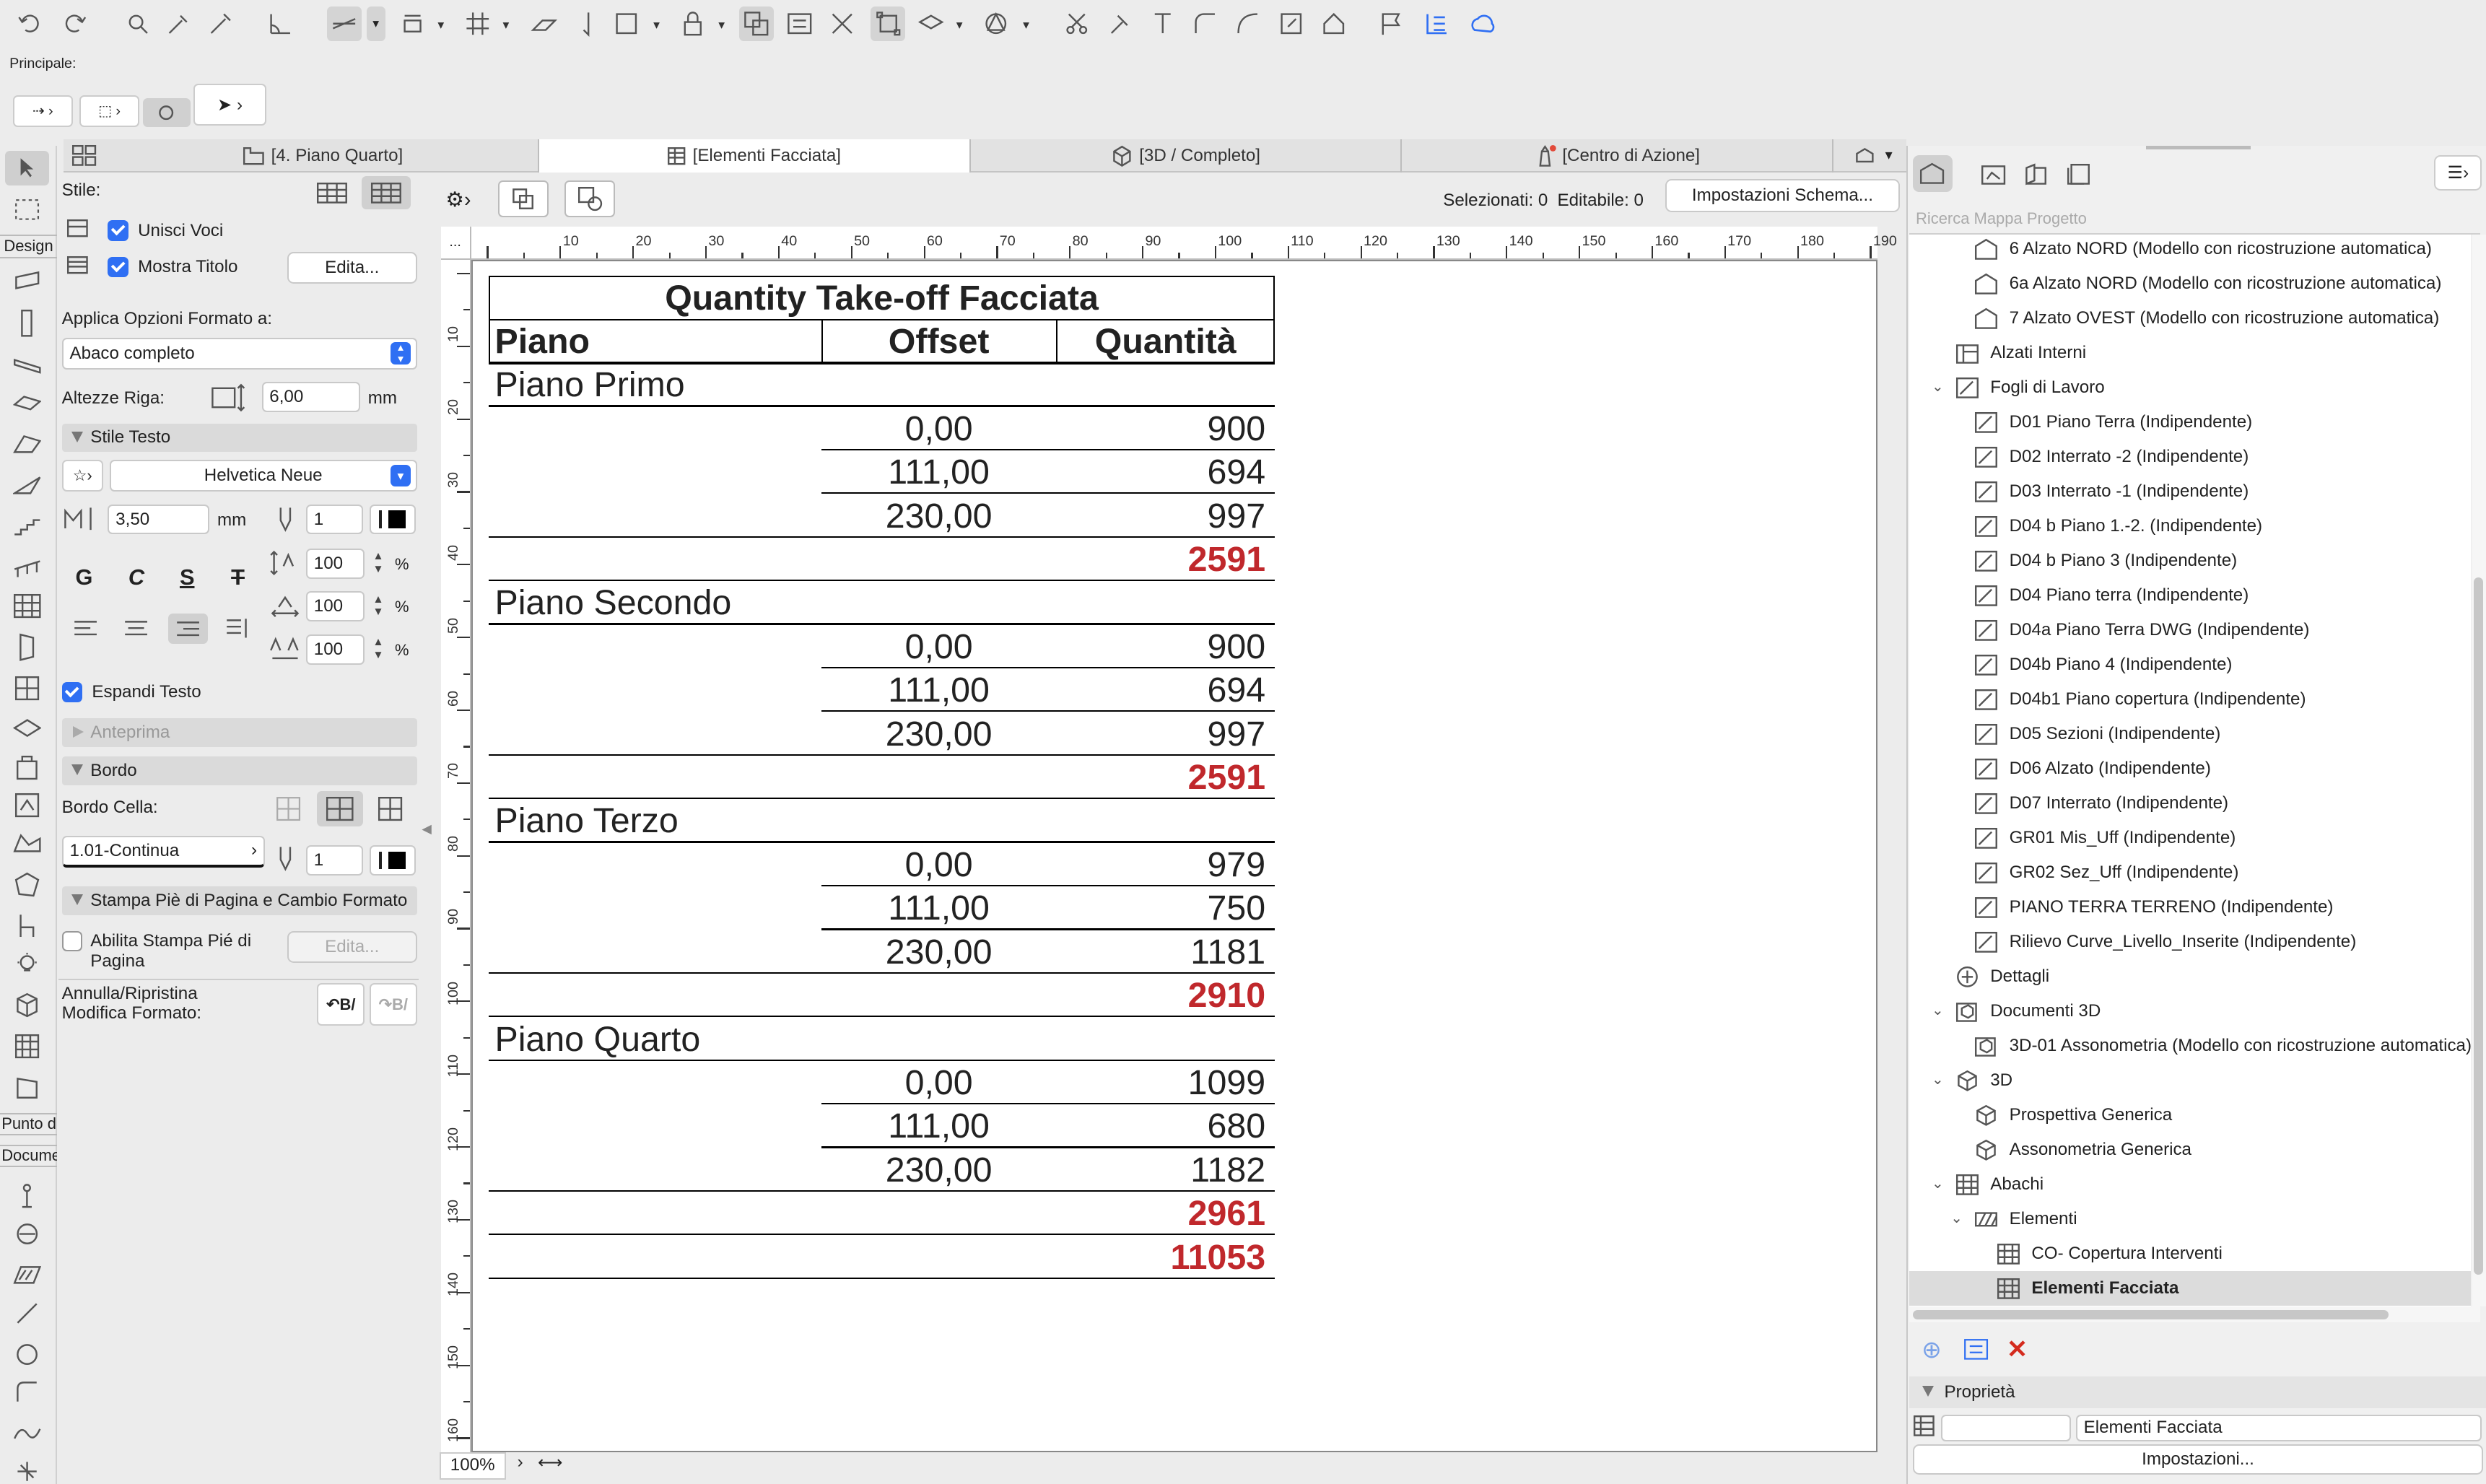  Describe the element at coordinates (172, 267) in the screenshot. I see `mostra-titolo-checkbox: Mostra Titolo` at that location.